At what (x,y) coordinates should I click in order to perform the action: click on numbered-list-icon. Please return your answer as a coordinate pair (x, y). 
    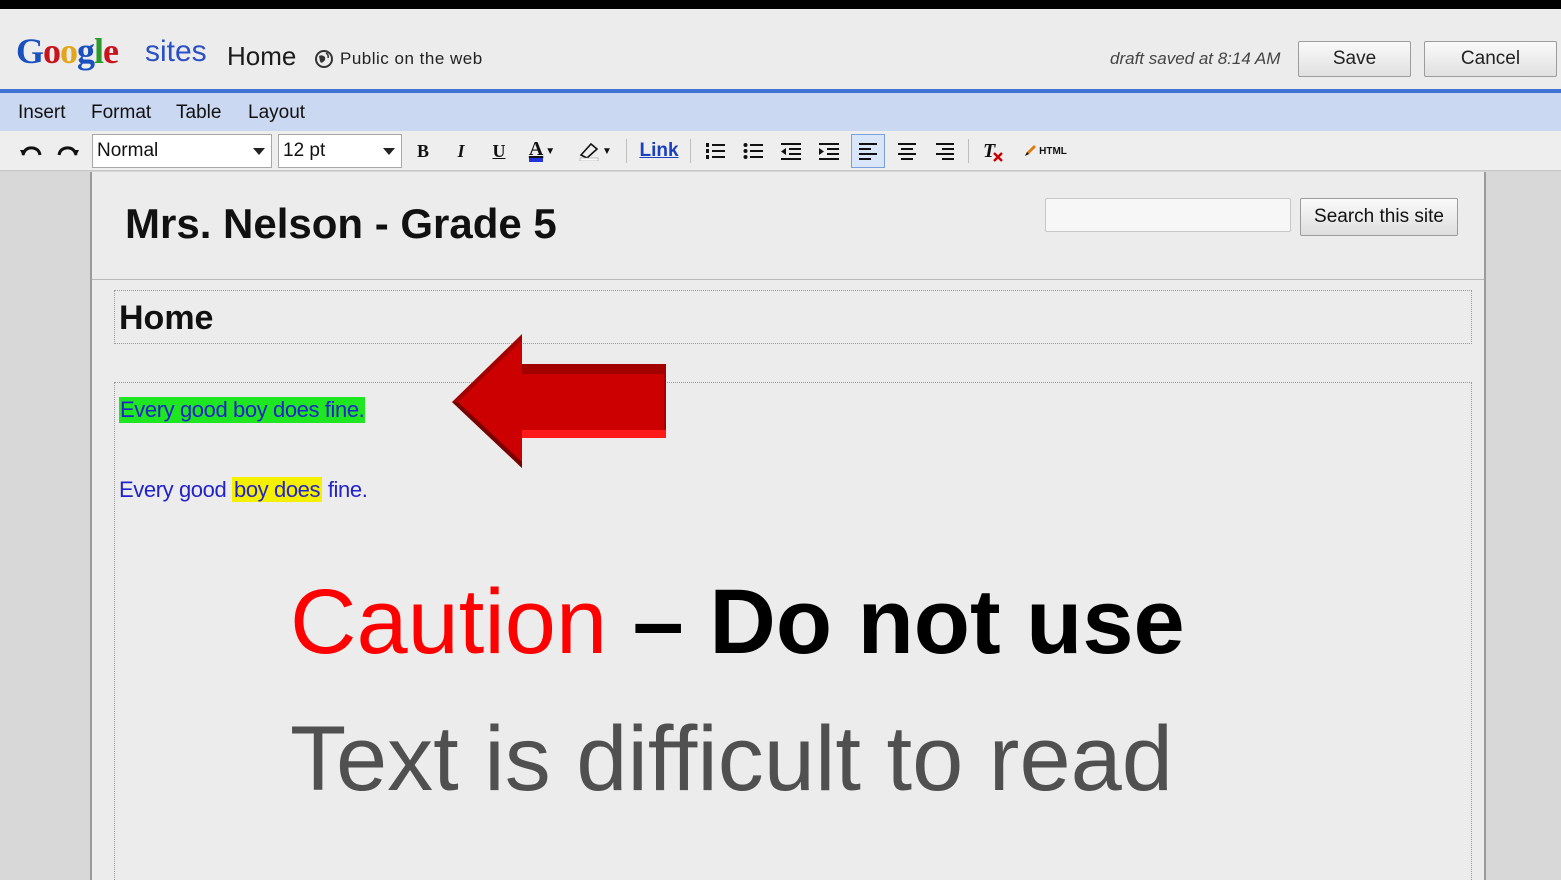
    Looking at the image, I should click on (715, 151).